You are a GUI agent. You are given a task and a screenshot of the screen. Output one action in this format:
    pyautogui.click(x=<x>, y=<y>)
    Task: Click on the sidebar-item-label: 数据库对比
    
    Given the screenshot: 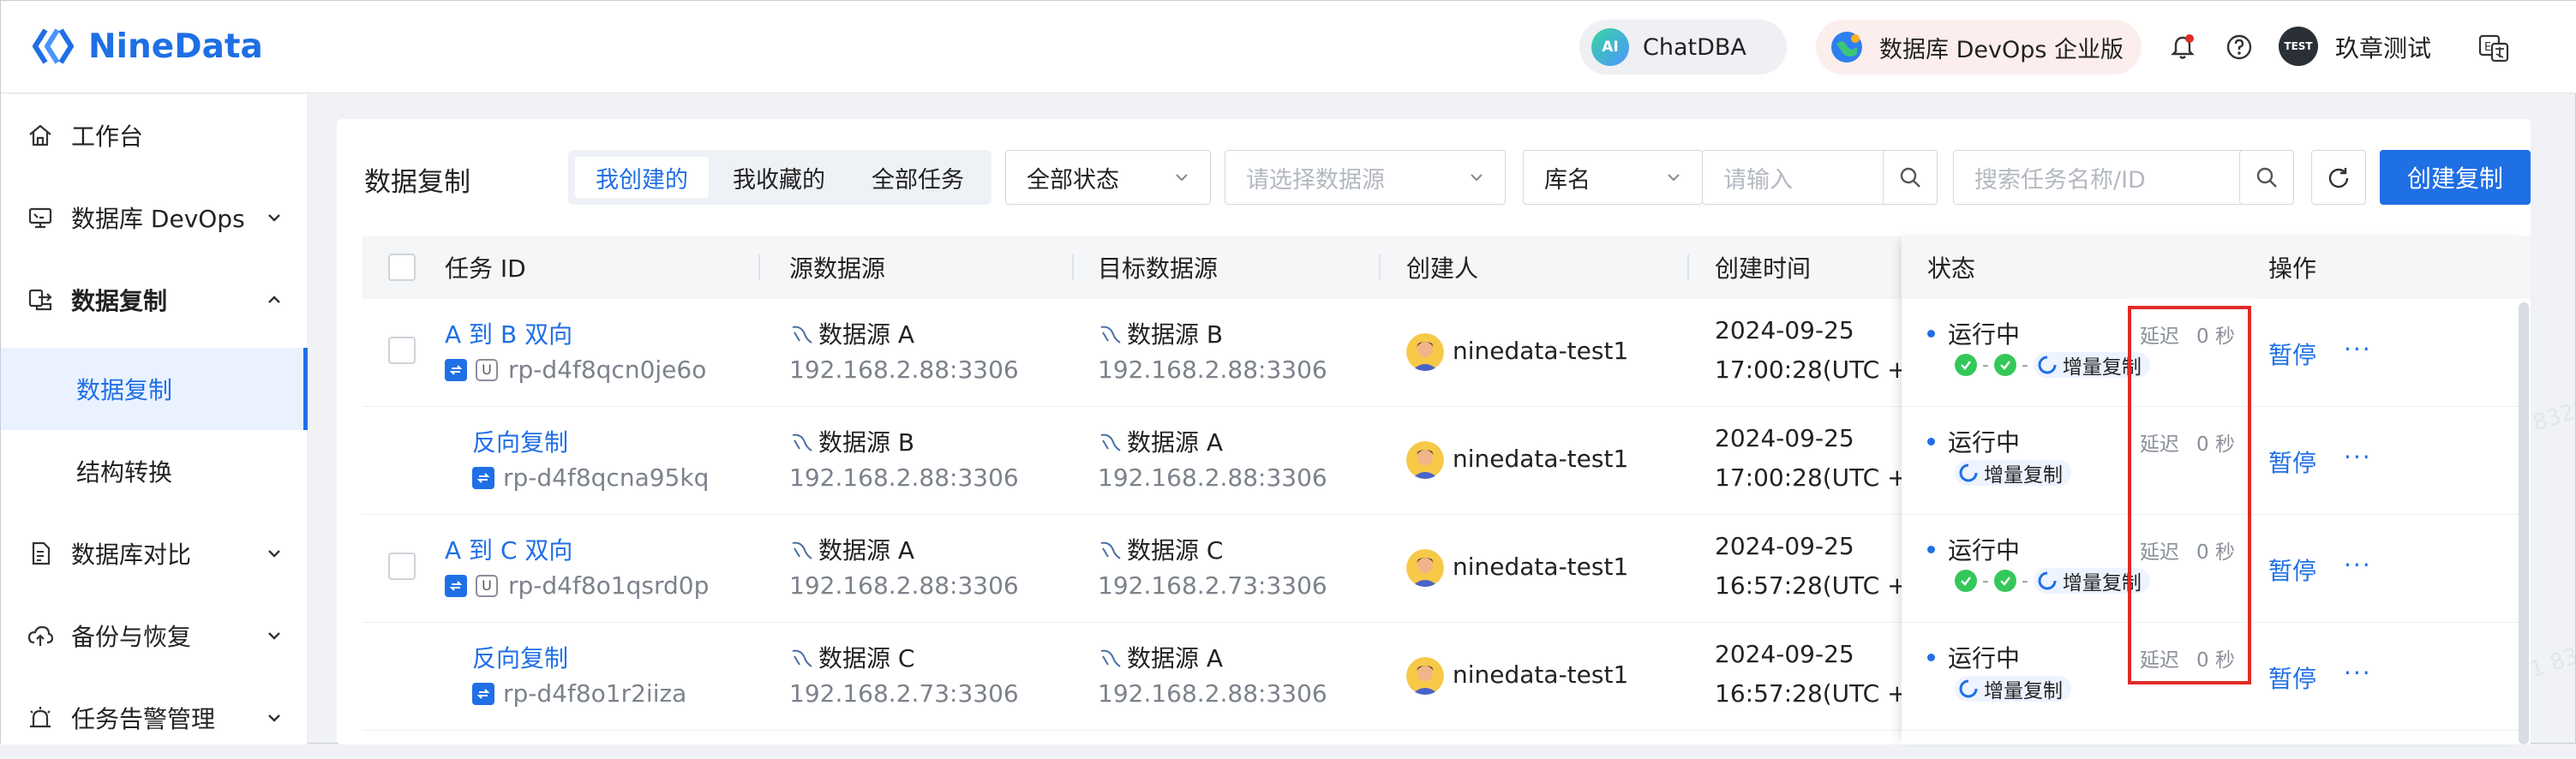 What is the action you would take?
    pyautogui.click(x=131, y=555)
    